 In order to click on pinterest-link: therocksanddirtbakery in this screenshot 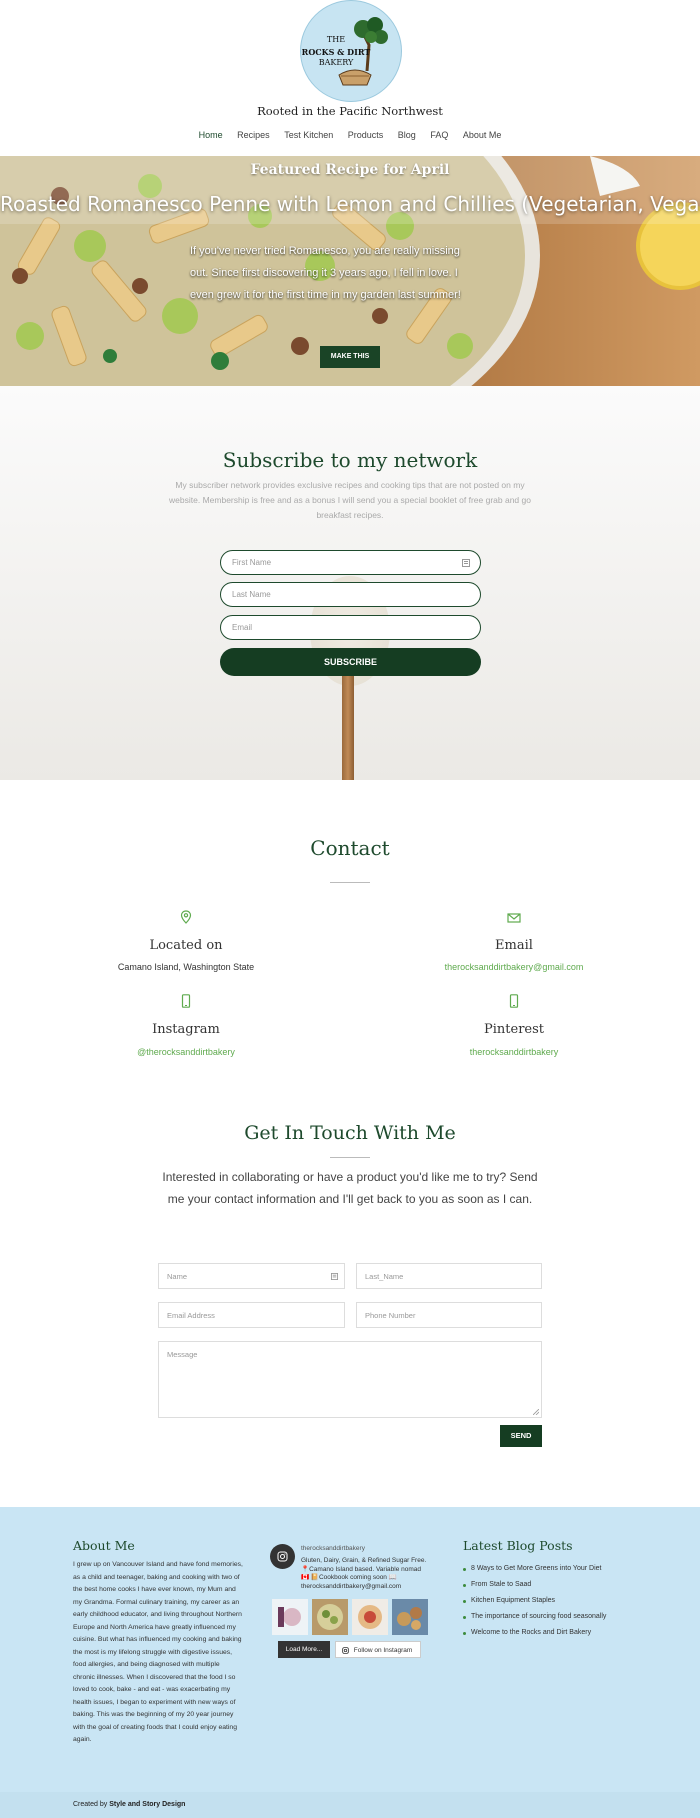, I will do `click(514, 1052)`.